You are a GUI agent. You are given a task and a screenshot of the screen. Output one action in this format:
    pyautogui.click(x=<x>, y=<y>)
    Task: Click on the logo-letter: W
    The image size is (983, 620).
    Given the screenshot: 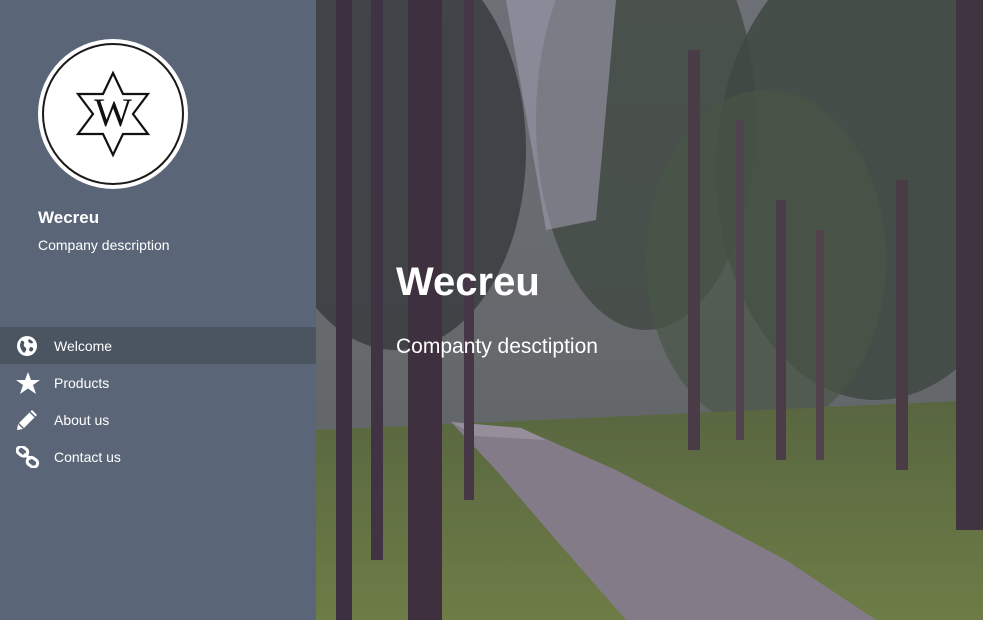 What is the action you would take?
    pyautogui.click(x=113, y=112)
    